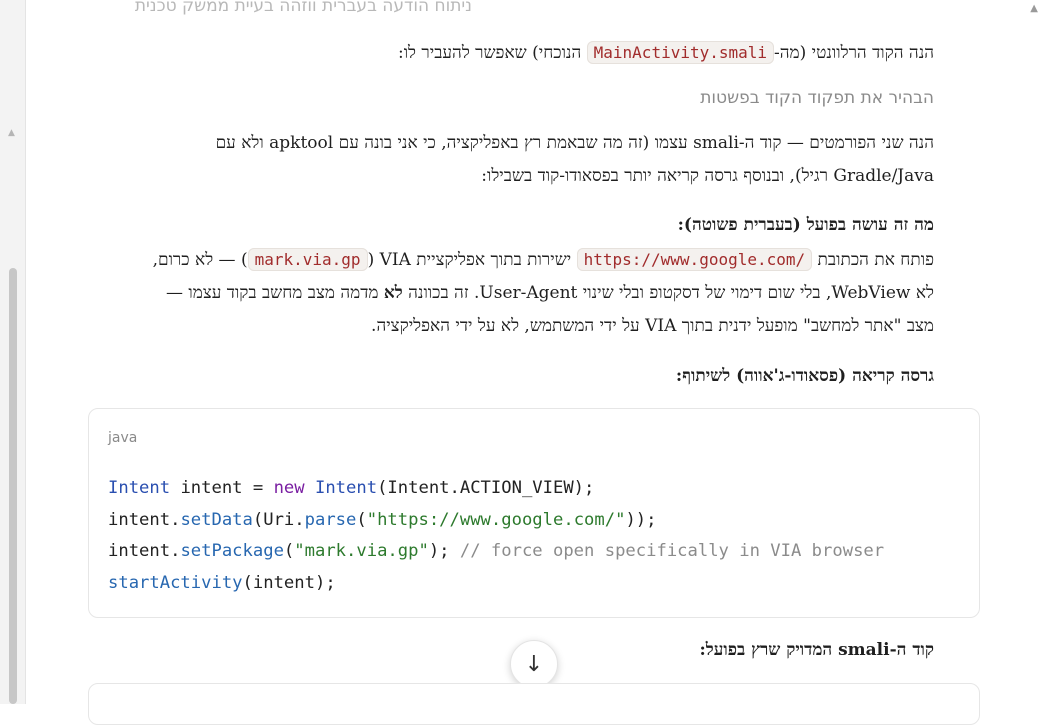  Describe the element at coordinates (13, 486) in the screenshot. I see `left-scrollbar-thumb` at that location.